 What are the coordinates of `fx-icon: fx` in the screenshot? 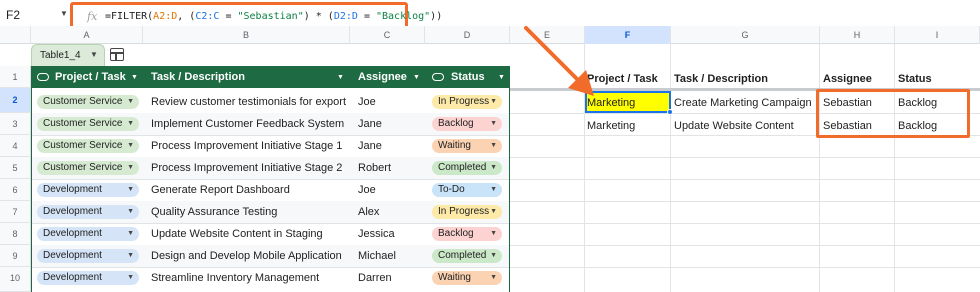 It's located at (92, 16).